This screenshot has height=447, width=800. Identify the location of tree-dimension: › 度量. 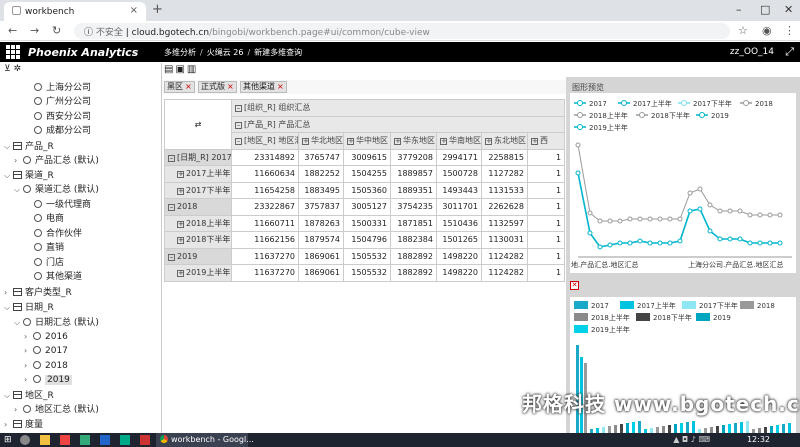
(23, 425).